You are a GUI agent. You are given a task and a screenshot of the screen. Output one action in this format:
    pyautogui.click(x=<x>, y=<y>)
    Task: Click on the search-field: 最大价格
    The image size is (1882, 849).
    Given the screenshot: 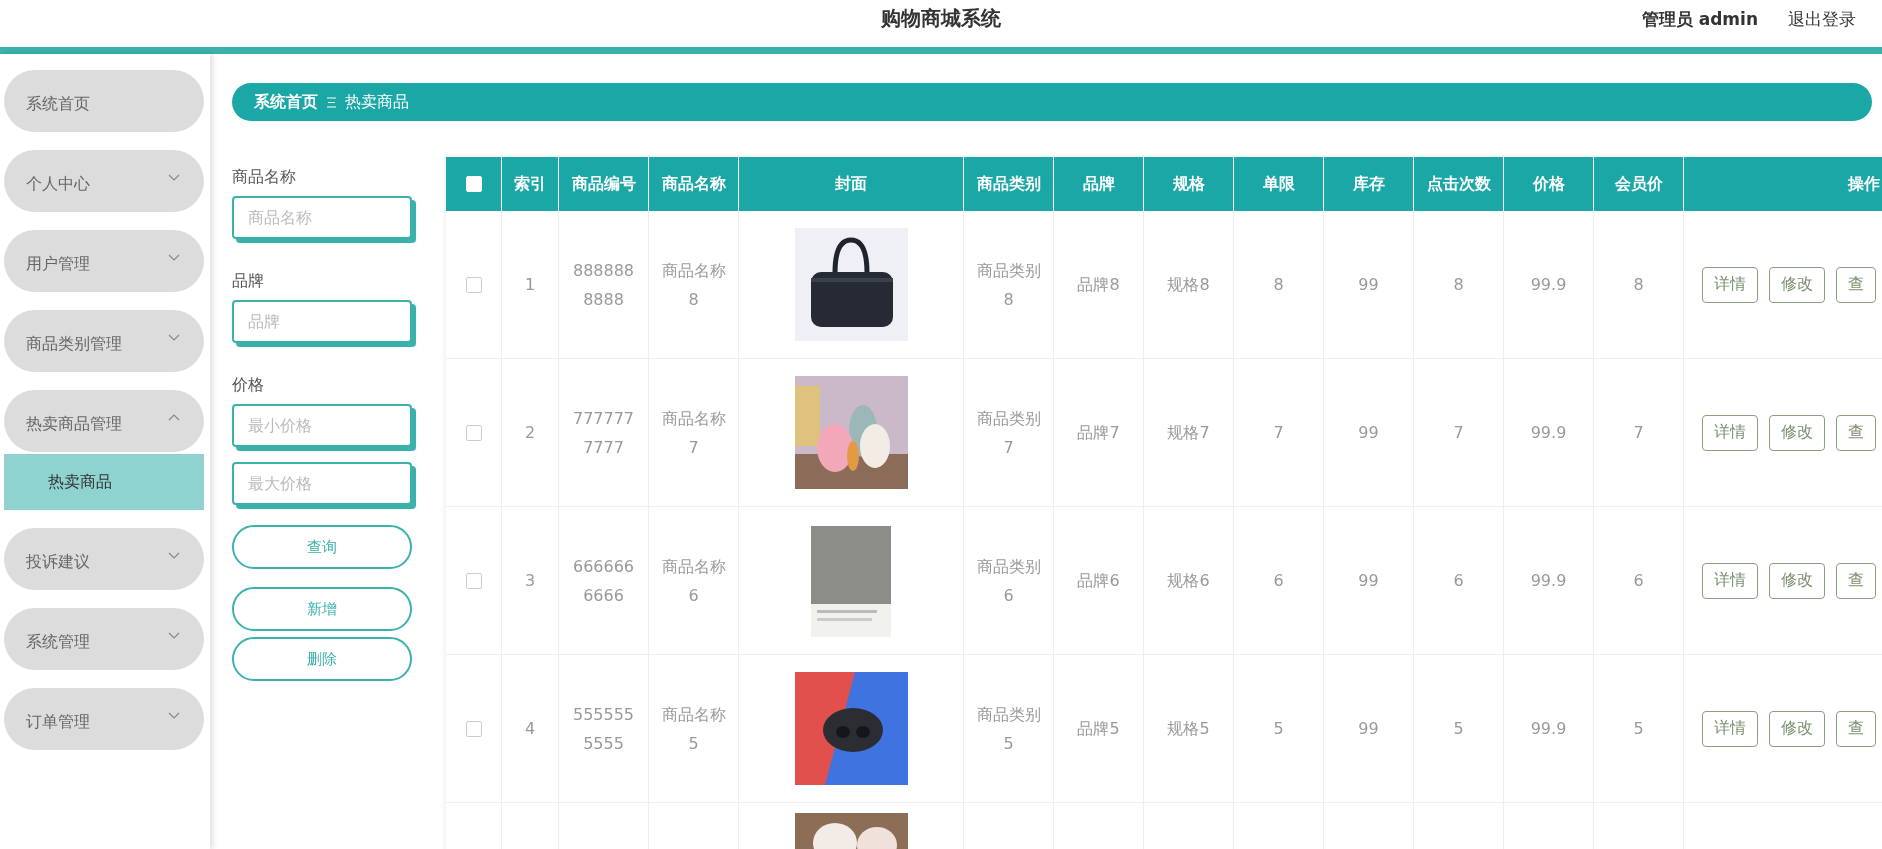 What is the action you would take?
    pyautogui.click(x=322, y=483)
    